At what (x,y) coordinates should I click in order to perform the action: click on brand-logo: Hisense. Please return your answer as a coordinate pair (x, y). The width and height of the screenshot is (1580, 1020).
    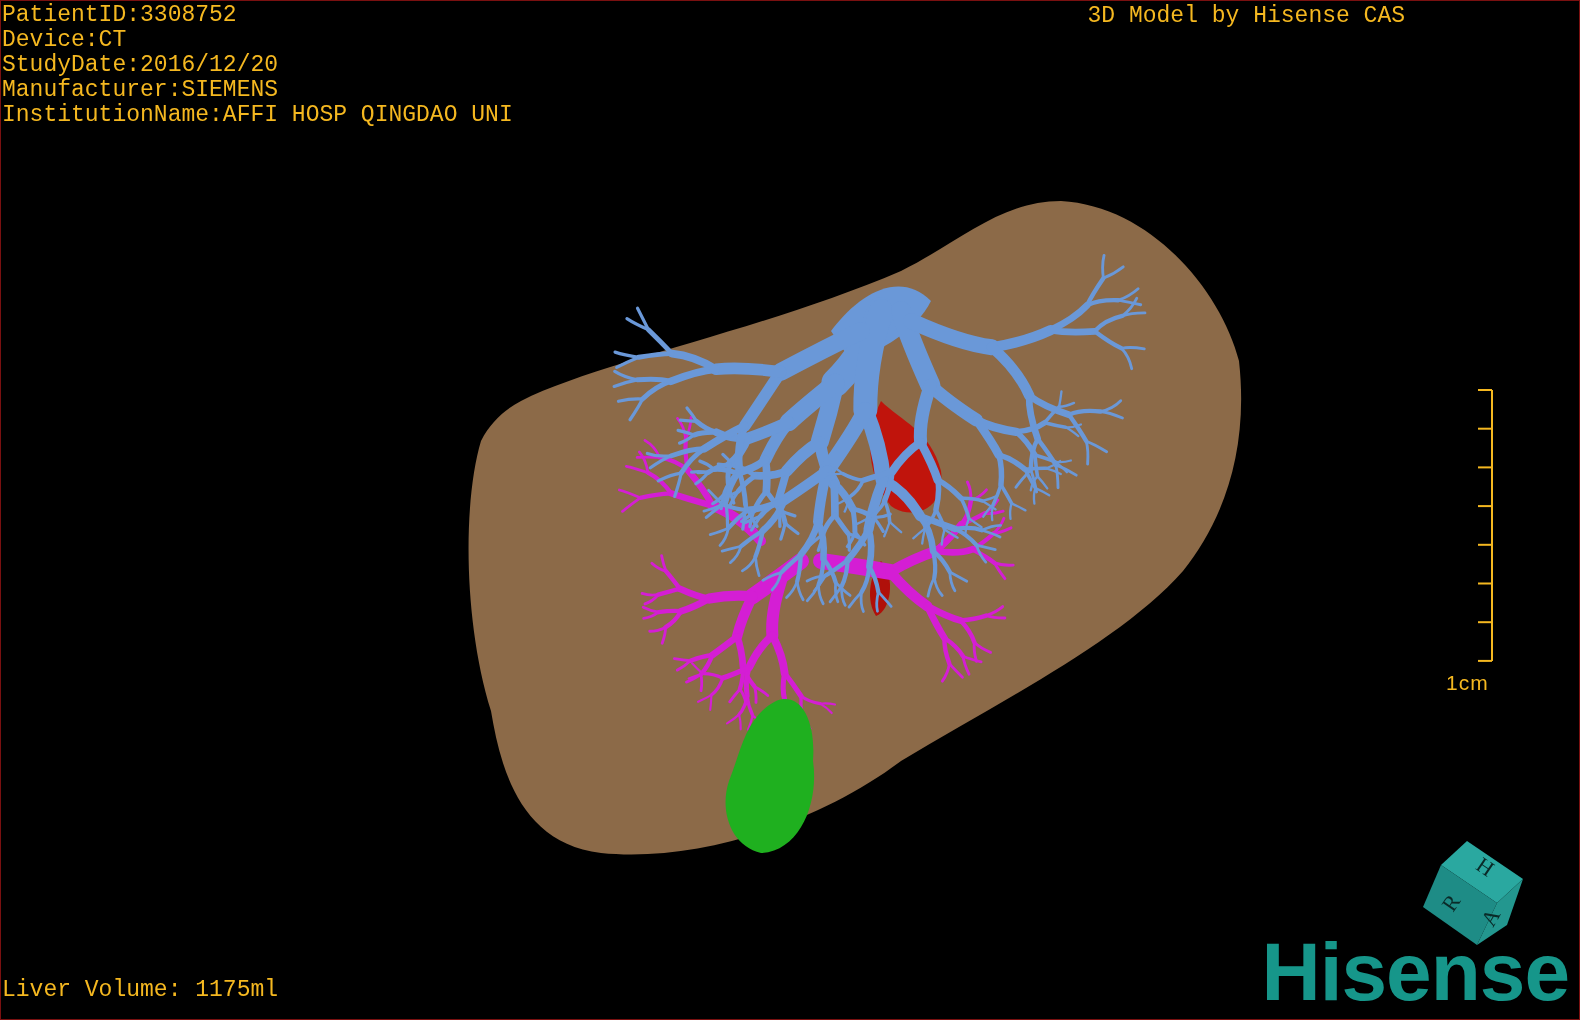
    Looking at the image, I should click on (1415, 972).